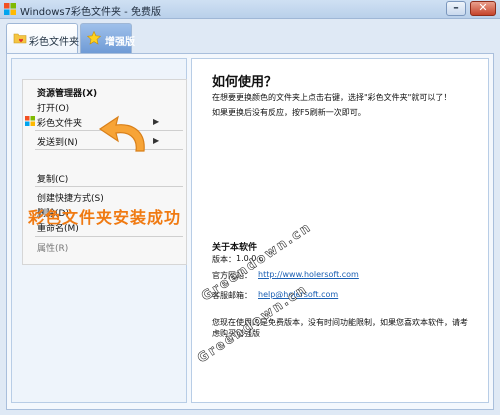 Image resolution: width=500 pixels, height=415 pixels. Describe the element at coordinates (53, 109) in the screenshot. I see `menu-item-open: 打开(O)` at that location.